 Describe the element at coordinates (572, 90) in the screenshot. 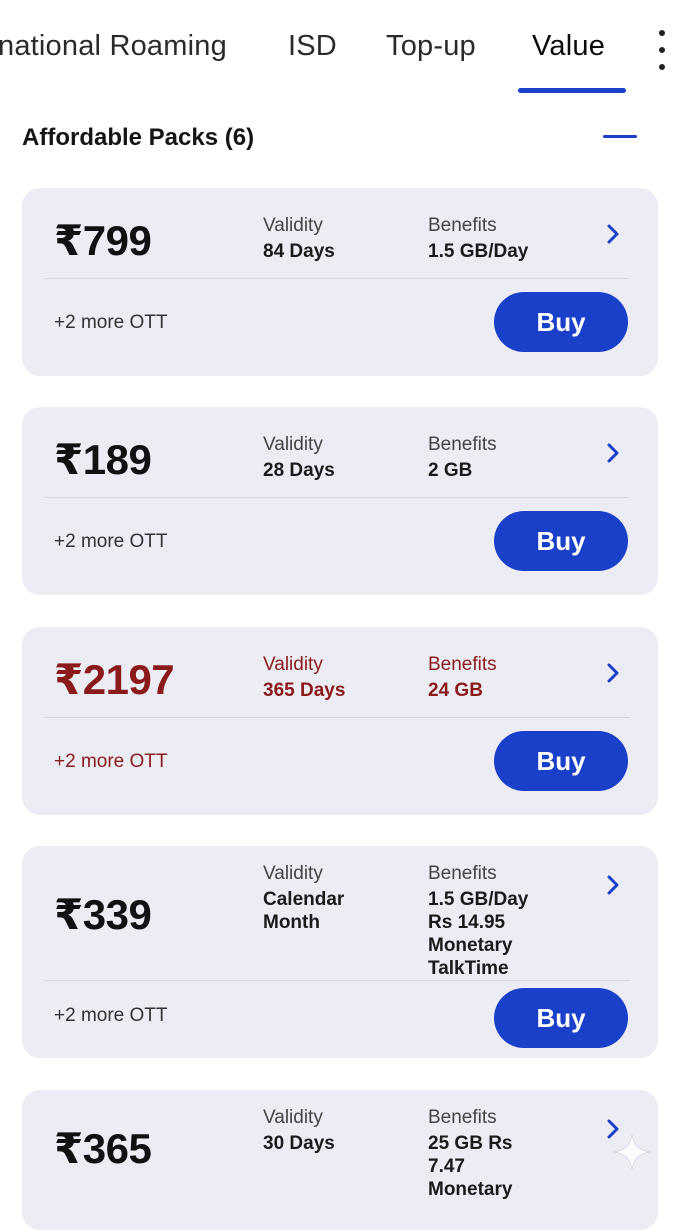

I see `active-tab-indicator` at that location.